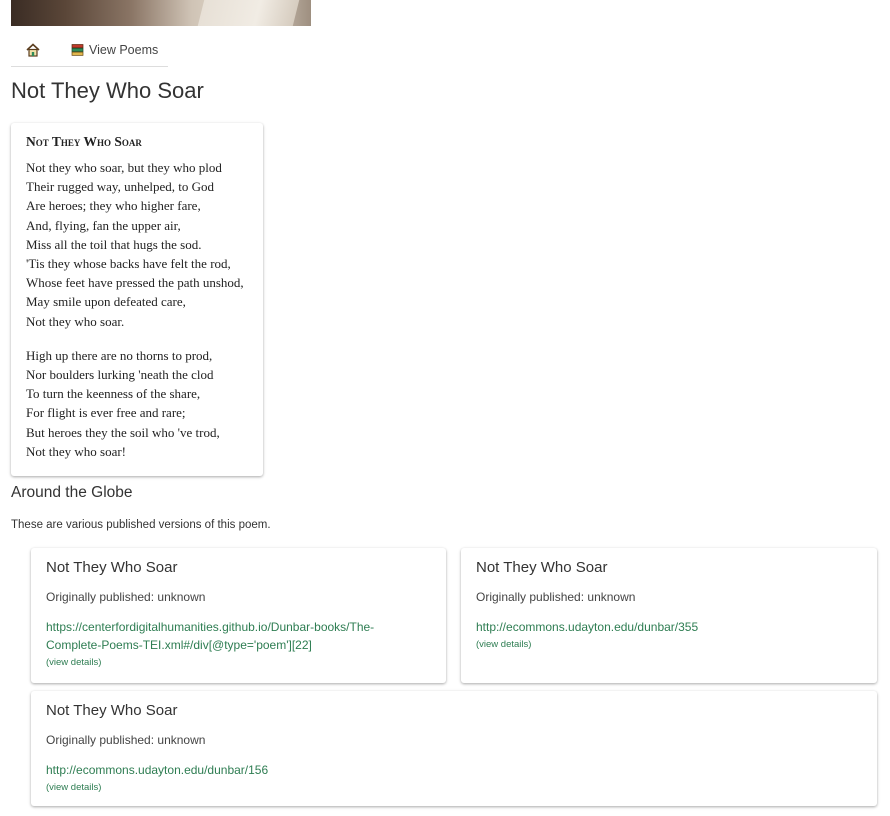 The width and height of the screenshot is (890, 816). I want to click on version-source-link: http://ecommons.udayton.edu/dunbar/355, so click(669, 627).